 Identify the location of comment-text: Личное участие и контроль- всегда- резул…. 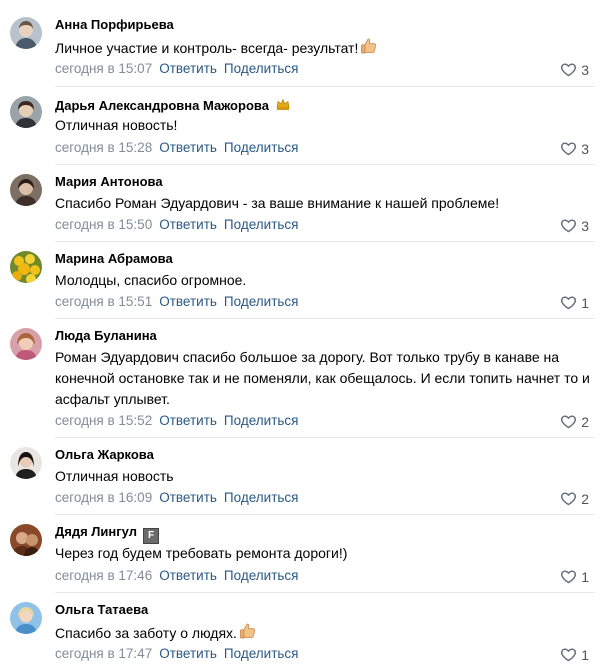
(322, 47).